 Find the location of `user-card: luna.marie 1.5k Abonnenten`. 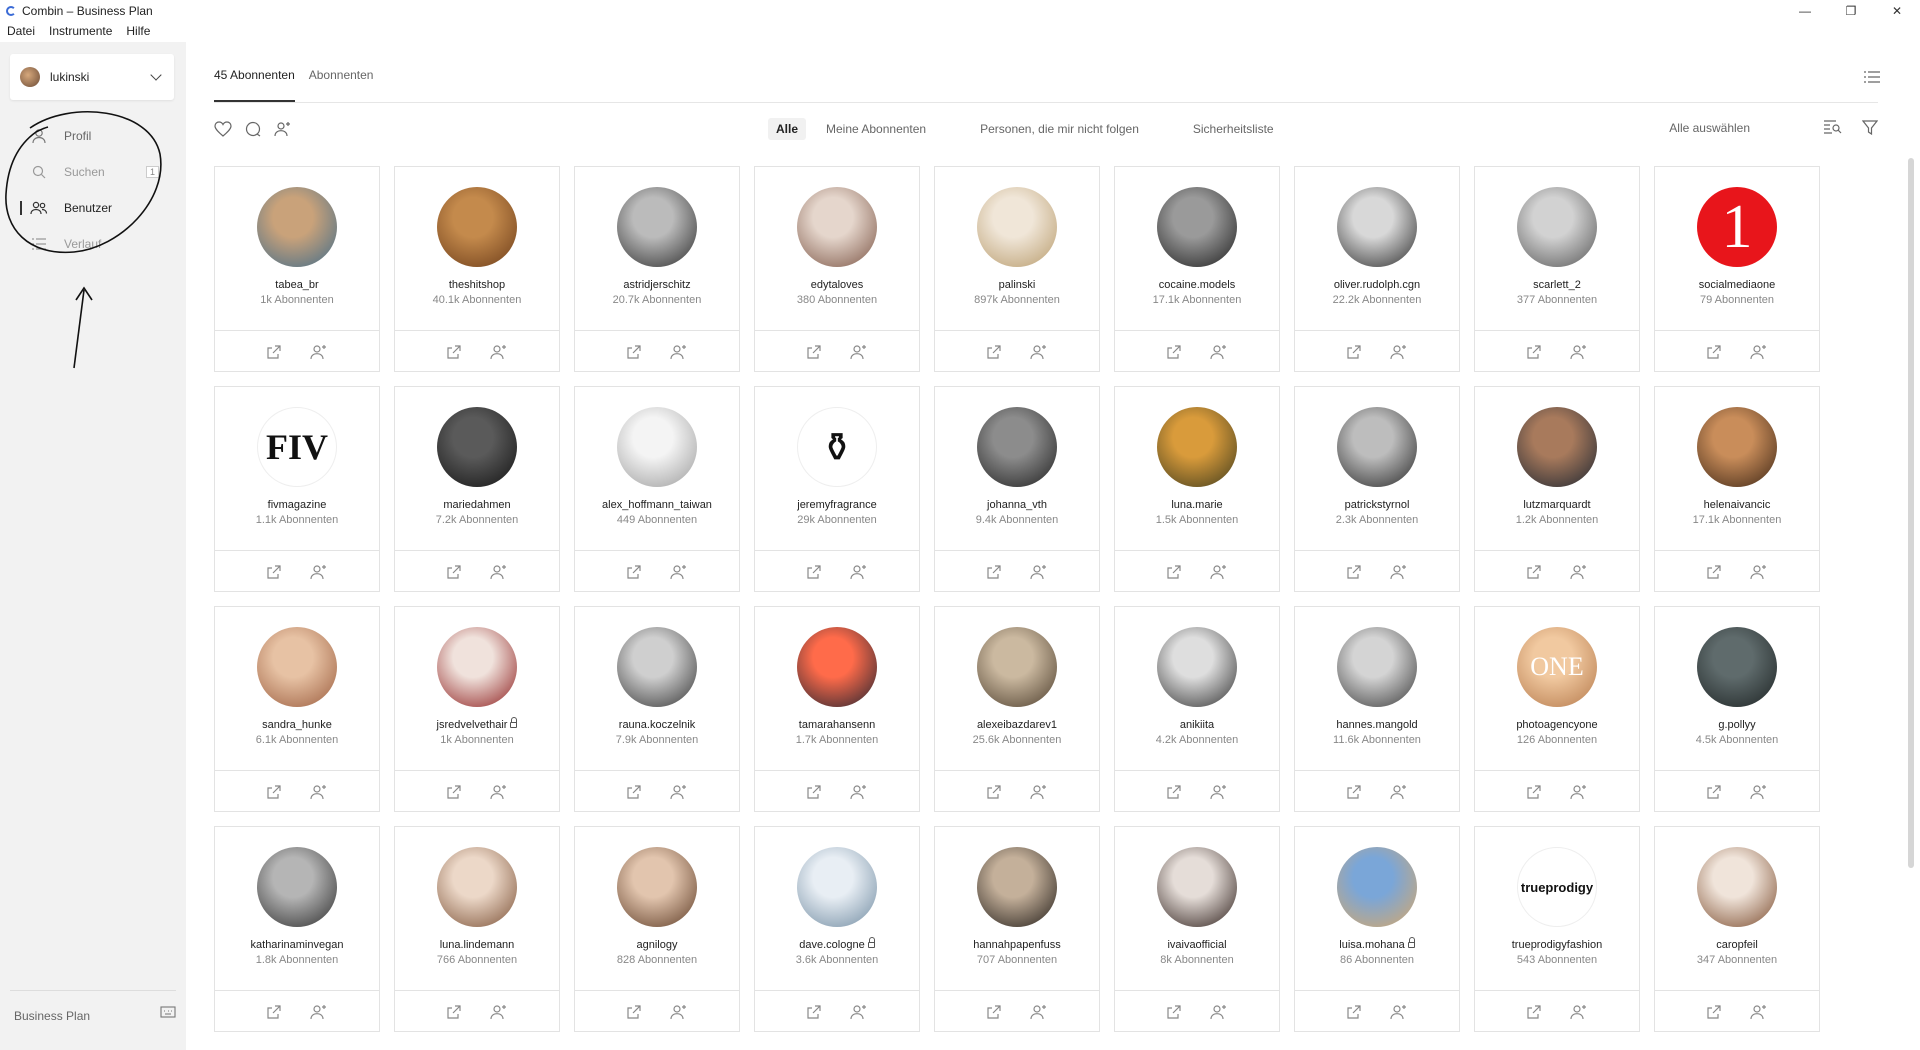

user-card: luna.marie 1.5k Abonnenten is located at coordinates (1197, 489).